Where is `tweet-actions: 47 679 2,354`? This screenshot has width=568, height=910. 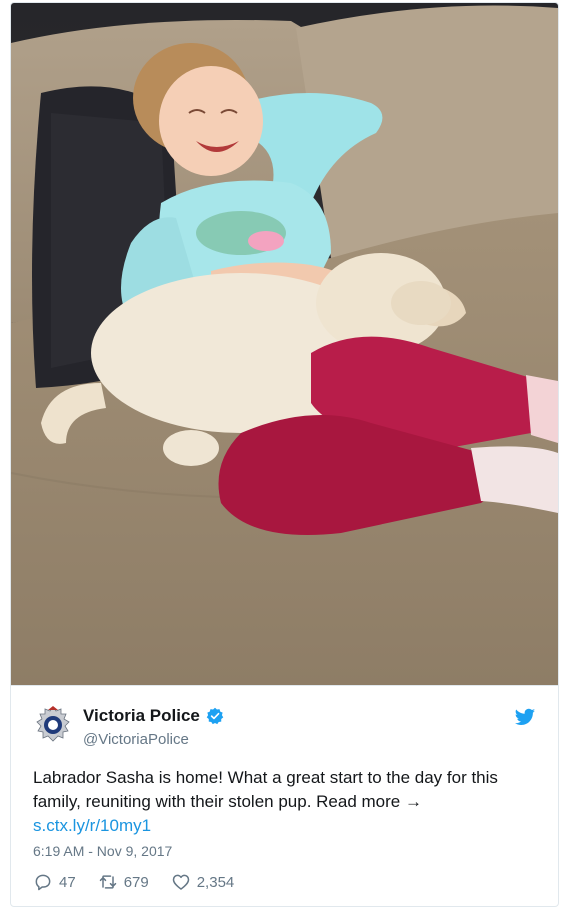 tweet-actions: 47 679 2,354 is located at coordinates (144, 882).